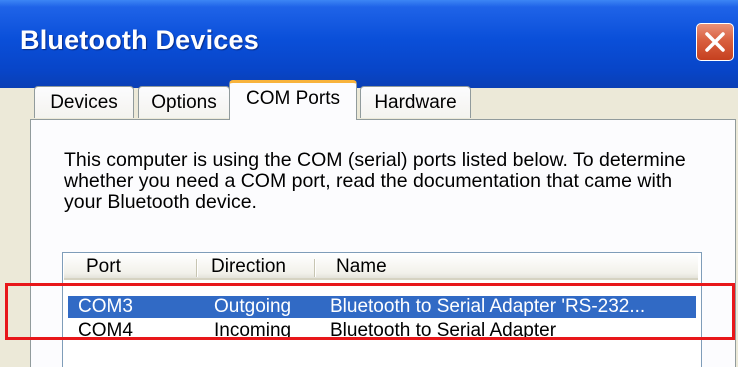 The height and width of the screenshot is (367, 738). I want to click on column-header-name: Name, so click(361, 267).